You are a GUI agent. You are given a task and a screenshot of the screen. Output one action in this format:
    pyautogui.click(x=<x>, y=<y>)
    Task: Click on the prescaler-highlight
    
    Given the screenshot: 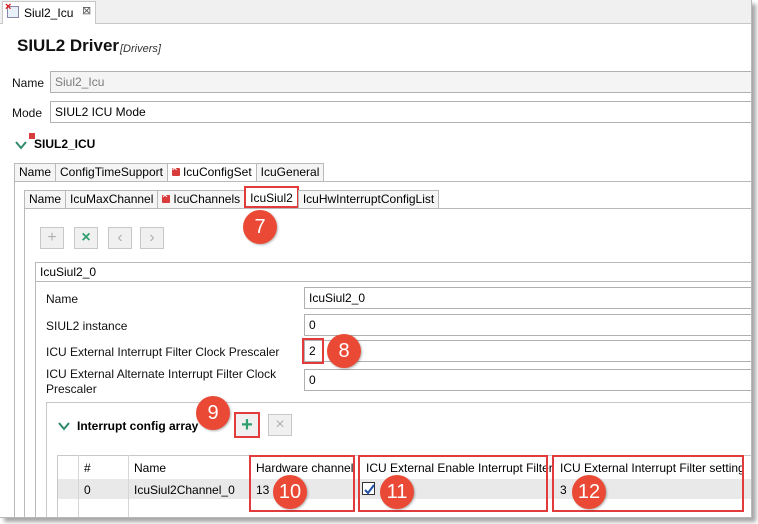 What is the action you would take?
    pyautogui.click(x=313, y=351)
    